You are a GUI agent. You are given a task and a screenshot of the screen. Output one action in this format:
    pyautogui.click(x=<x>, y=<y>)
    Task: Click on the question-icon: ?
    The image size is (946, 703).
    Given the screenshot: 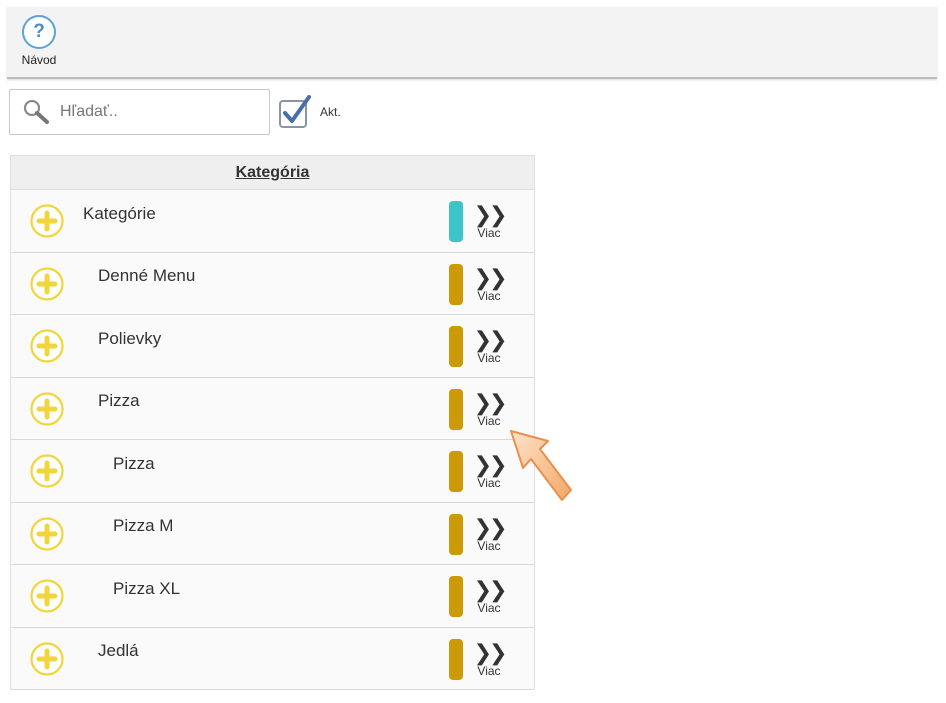 What is the action you would take?
    pyautogui.click(x=39, y=32)
    